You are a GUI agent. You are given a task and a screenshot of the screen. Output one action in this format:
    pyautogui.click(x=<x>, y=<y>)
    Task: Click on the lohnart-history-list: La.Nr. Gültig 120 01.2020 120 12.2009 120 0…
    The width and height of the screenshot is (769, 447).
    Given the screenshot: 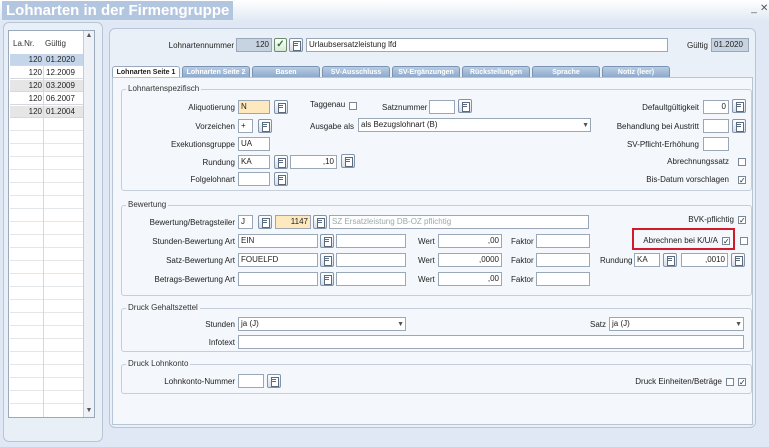 What is the action you would take?
    pyautogui.click(x=51, y=224)
    